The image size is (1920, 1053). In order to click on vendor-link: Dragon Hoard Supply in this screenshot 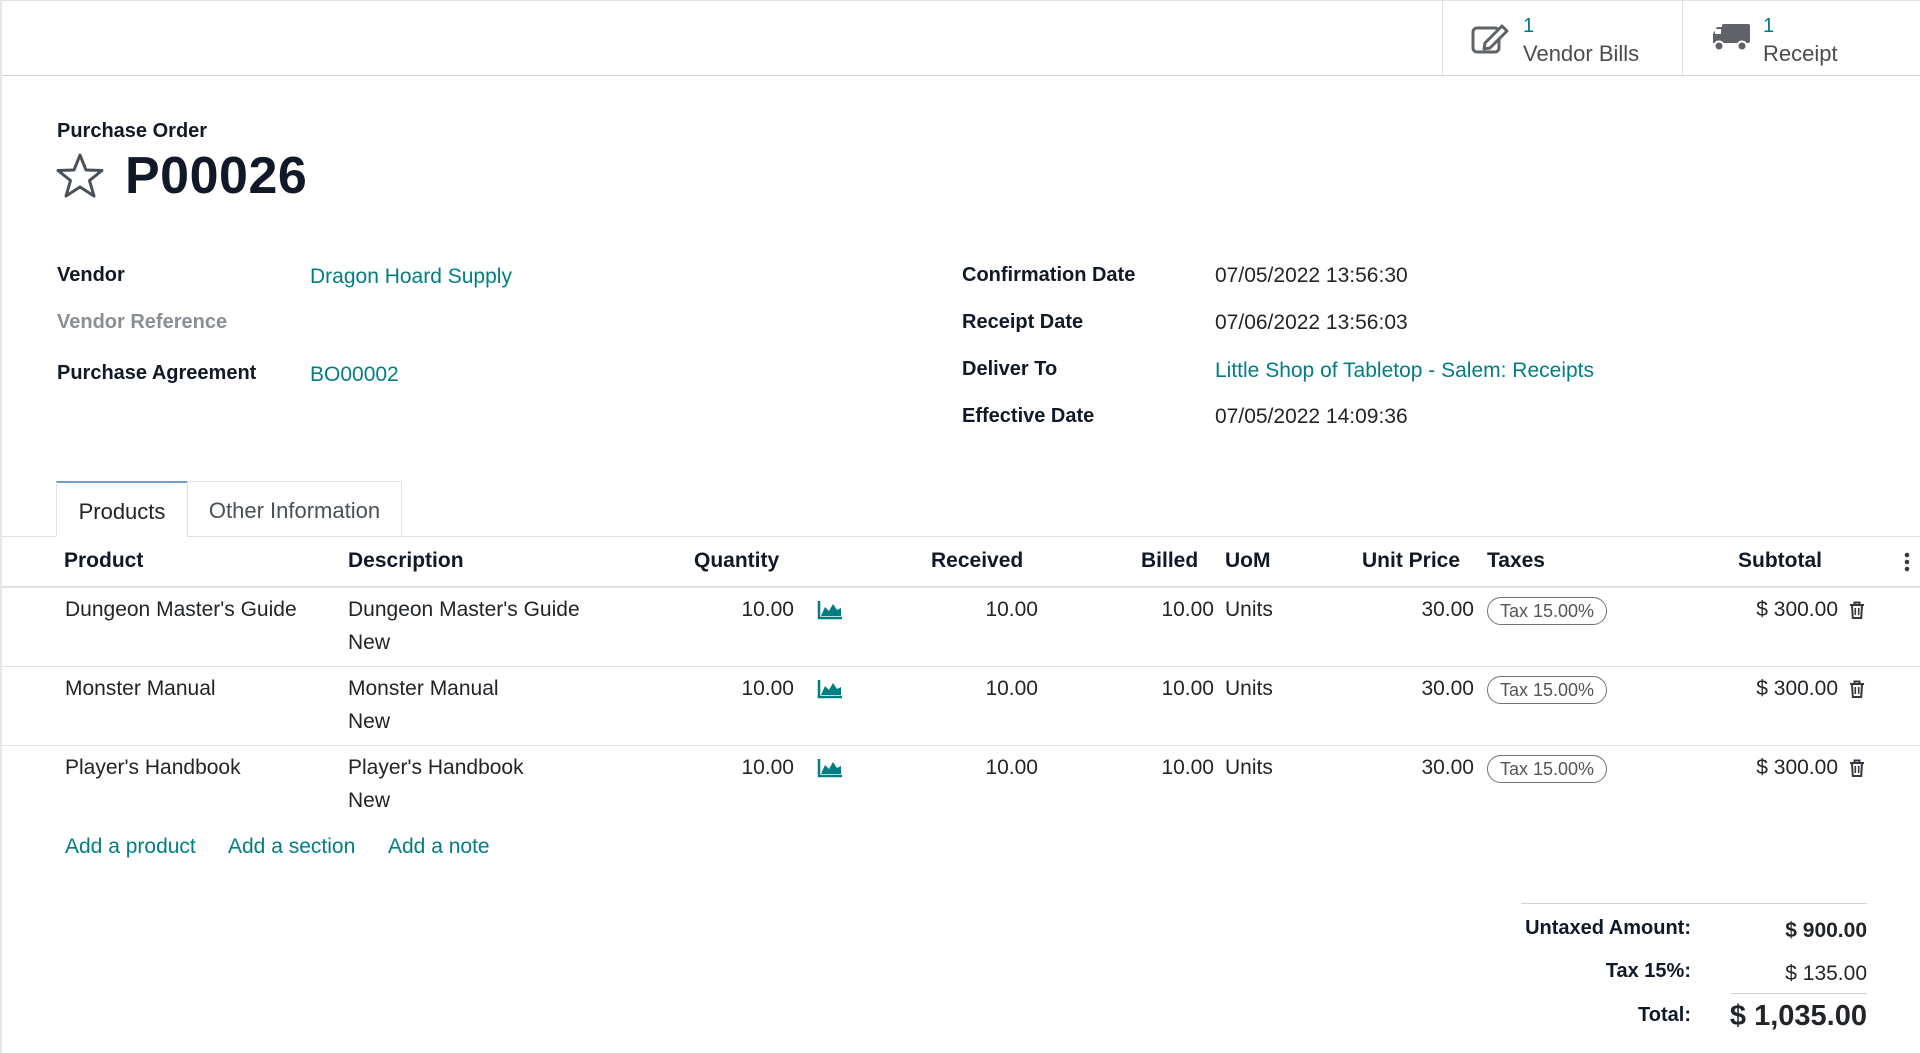, I will do `click(411, 277)`.